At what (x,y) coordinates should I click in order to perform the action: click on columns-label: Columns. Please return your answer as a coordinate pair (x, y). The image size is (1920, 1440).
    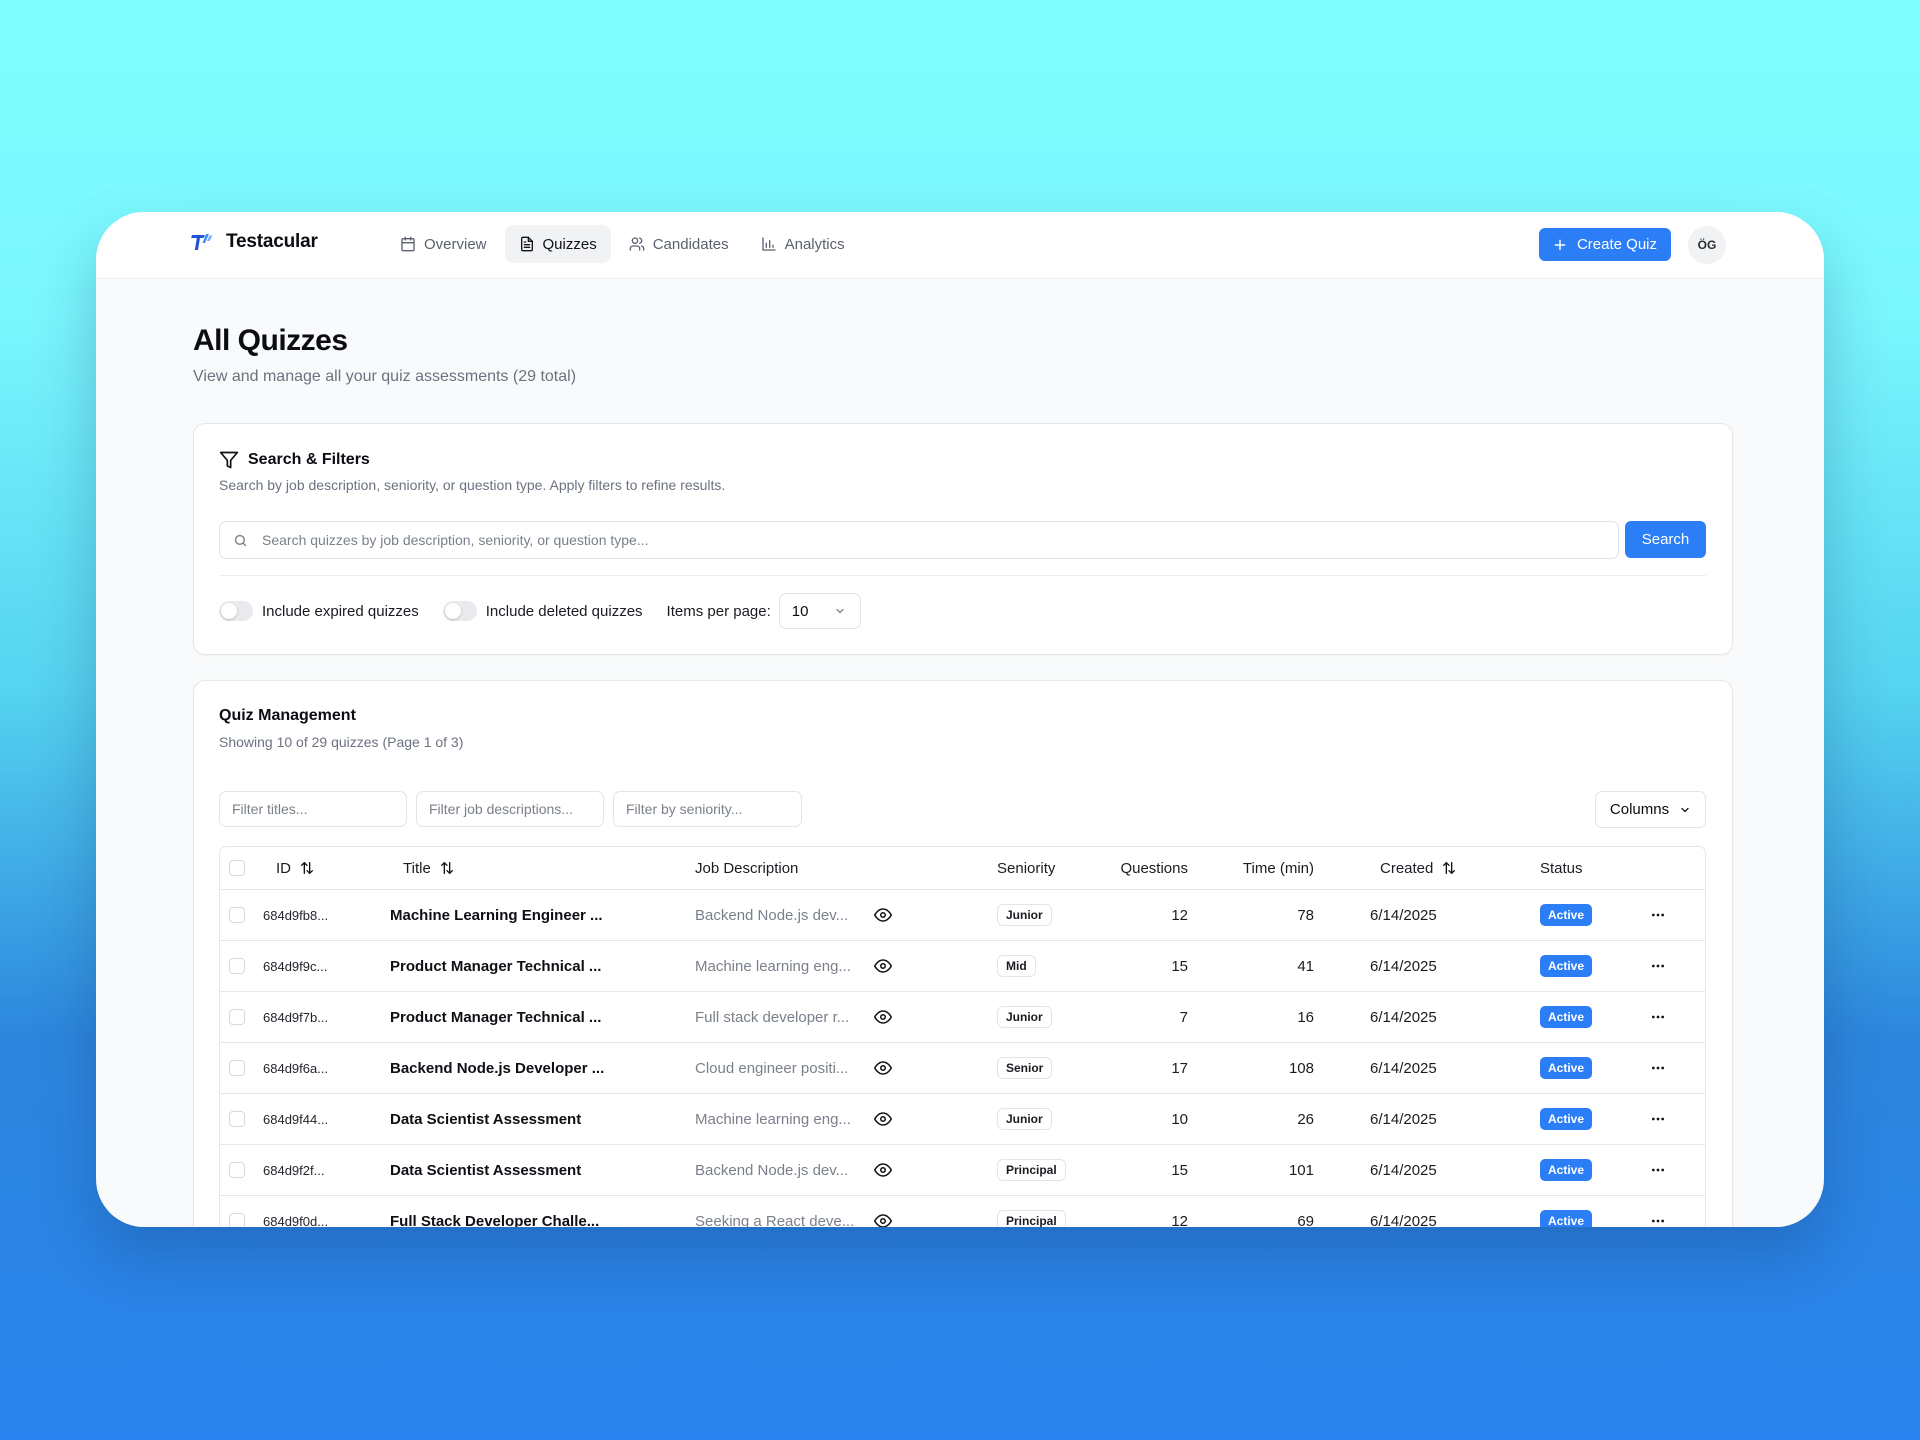
    Looking at the image, I should click on (1639, 809).